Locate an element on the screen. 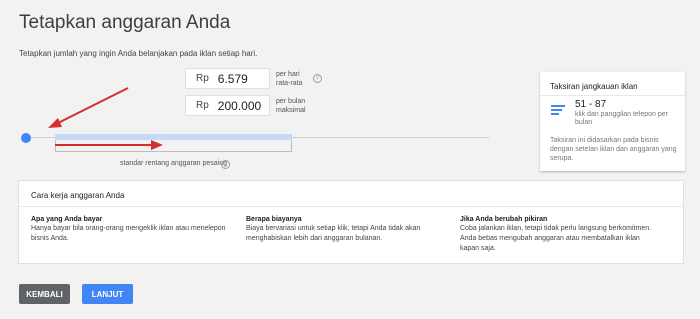 The width and height of the screenshot is (700, 319). back-button: KEMBALI is located at coordinates (44, 294).